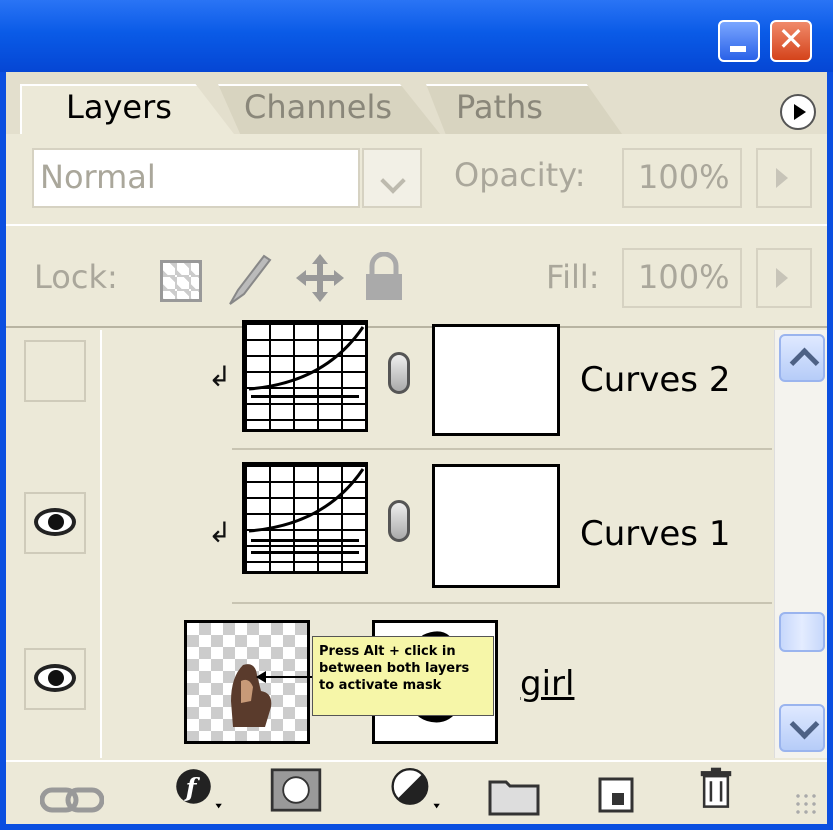 Image resolution: width=833 pixels, height=830 pixels. What do you see at coordinates (798, 112) in the screenshot?
I see `panel-menu-icon` at bounding box center [798, 112].